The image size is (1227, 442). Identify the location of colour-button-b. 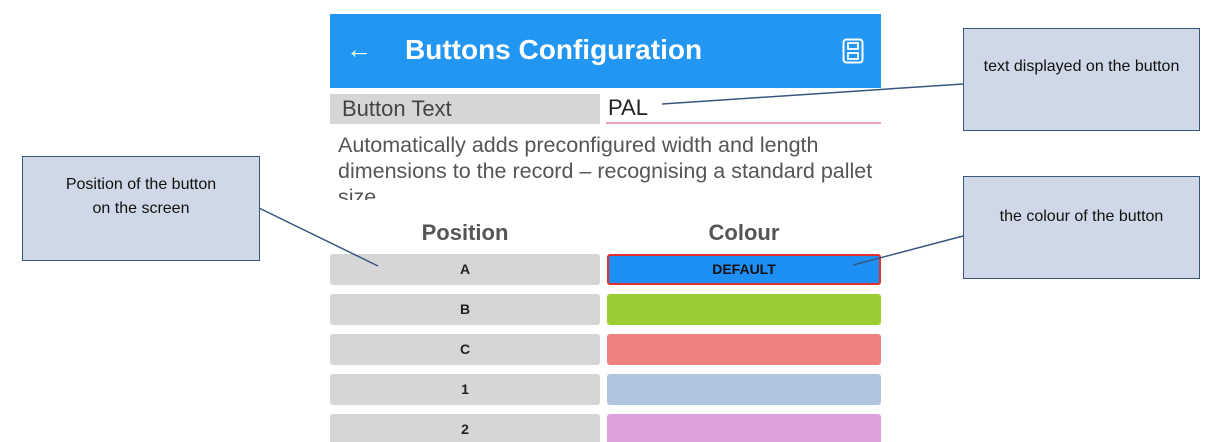
(744, 309).